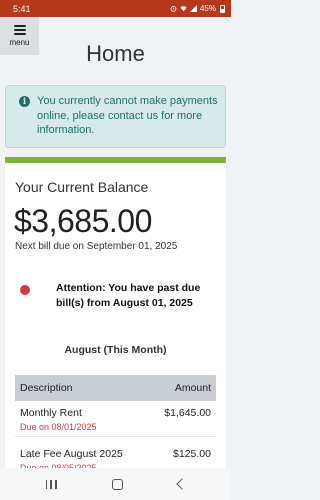 The image size is (320, 500). What do you see at coordinates (197, 8) in the screenshot?
I see `status-icons: 45%` at bounding box center [197, 8].